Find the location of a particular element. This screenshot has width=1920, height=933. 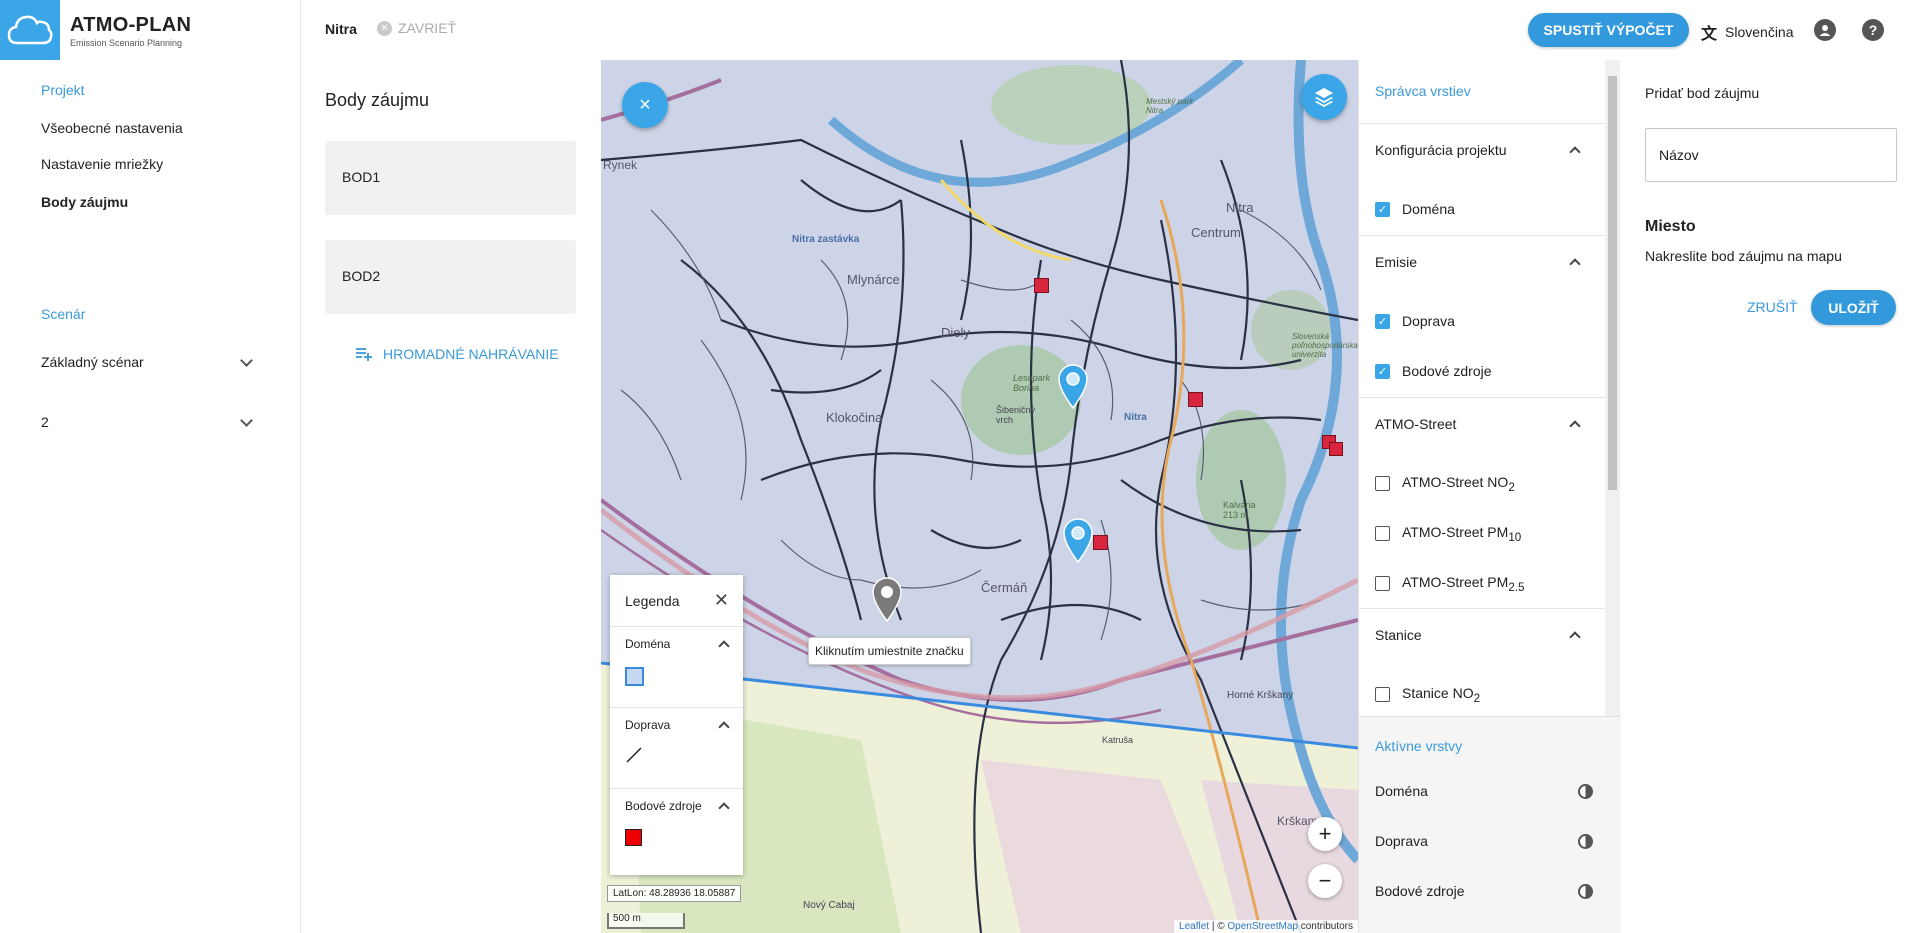

save-button: ULOŽIŤ is located at coordinates (1853, 307).